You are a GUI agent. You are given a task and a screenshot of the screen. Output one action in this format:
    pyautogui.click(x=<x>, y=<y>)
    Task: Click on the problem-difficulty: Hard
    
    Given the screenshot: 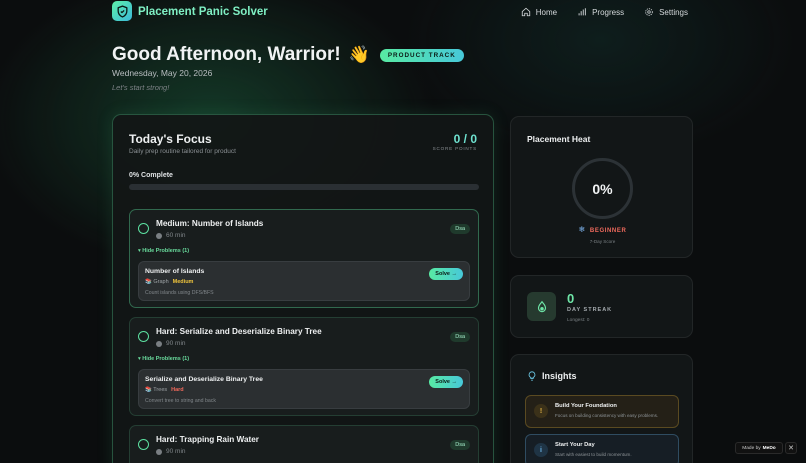 What is the action you would take?
    pyautogui.click(x=177, y=390)
    